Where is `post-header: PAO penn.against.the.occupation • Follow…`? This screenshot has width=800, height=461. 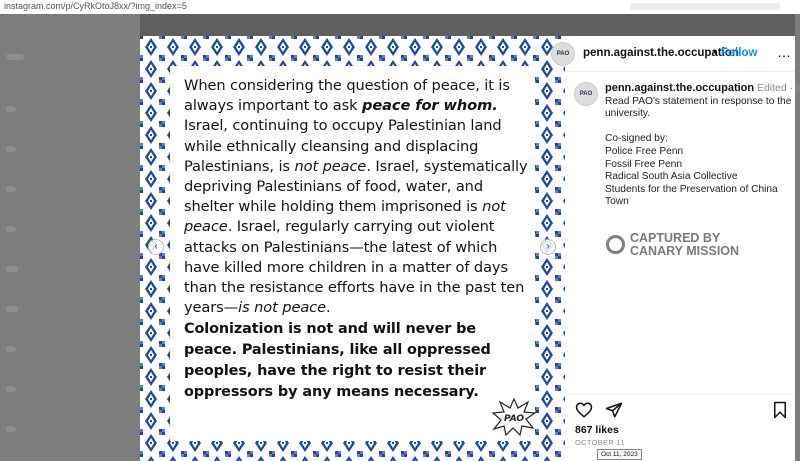
post-header: PAO penn.against.the.occupation • Follow… is located at coordinates (673, 54).